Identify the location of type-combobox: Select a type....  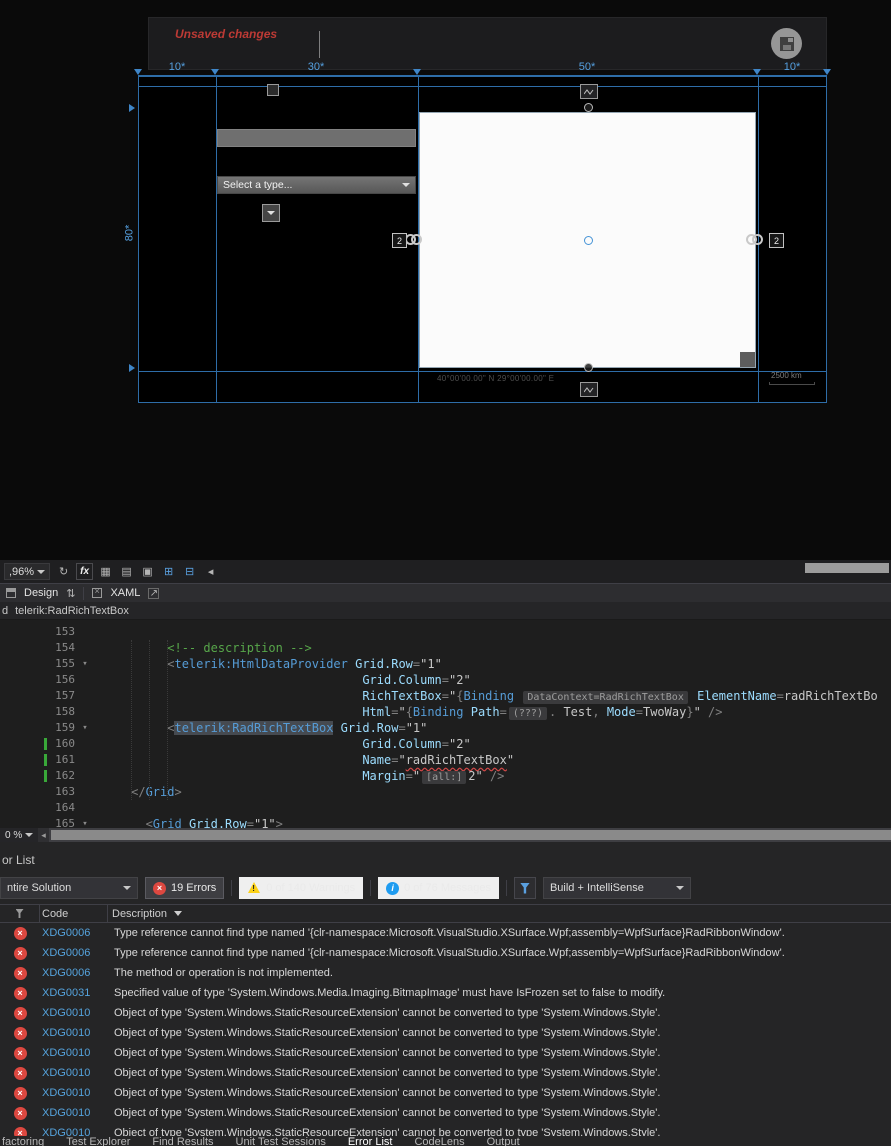
(316, 185).